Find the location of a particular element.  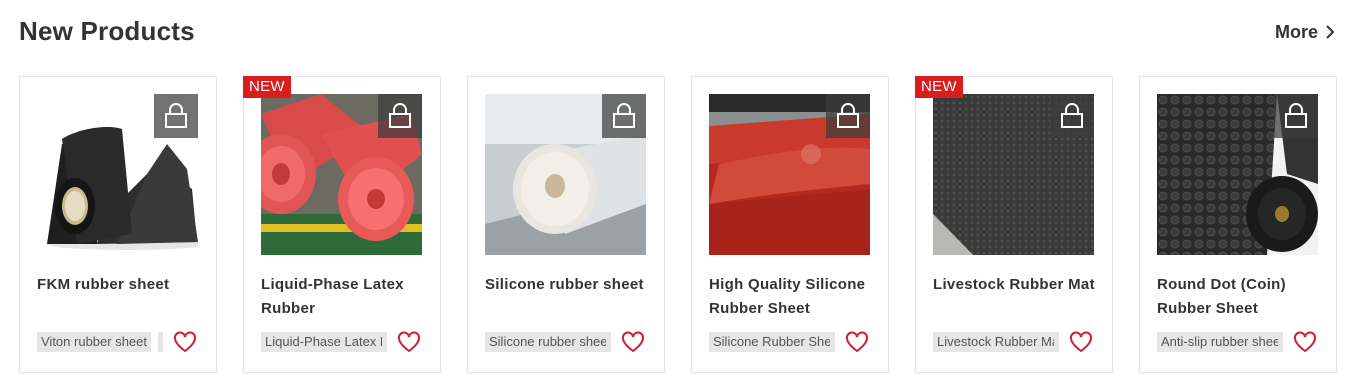

product-image-grey-rubber-mat is located at coordinates (1013, 174).